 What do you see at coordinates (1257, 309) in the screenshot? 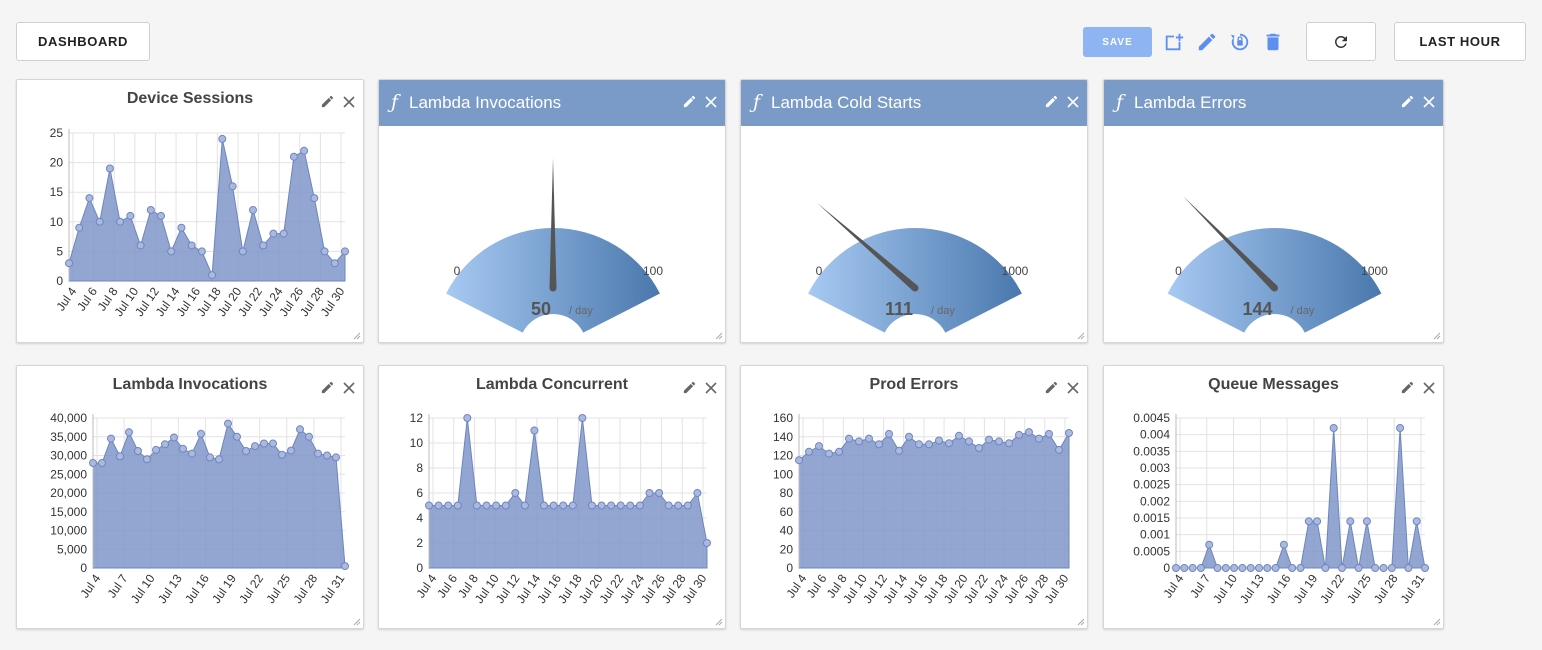
I see `gauge-value: 144` at bounding box center [1257, 309].